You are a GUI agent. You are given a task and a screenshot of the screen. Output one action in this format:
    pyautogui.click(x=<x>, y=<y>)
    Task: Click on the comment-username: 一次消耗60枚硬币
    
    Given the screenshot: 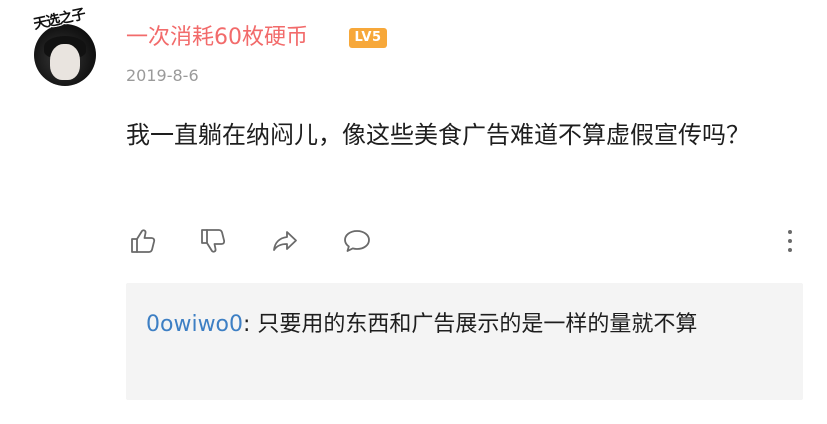 What is the action you would take?
    pyautogui.click(x=217, y=38)
    